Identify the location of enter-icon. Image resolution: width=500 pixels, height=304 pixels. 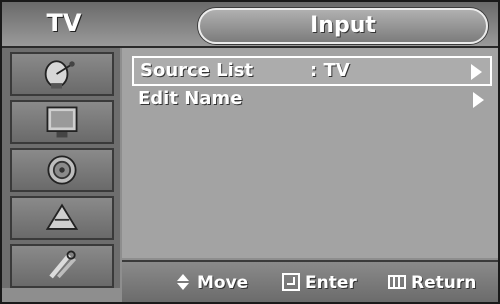
(291, 282).